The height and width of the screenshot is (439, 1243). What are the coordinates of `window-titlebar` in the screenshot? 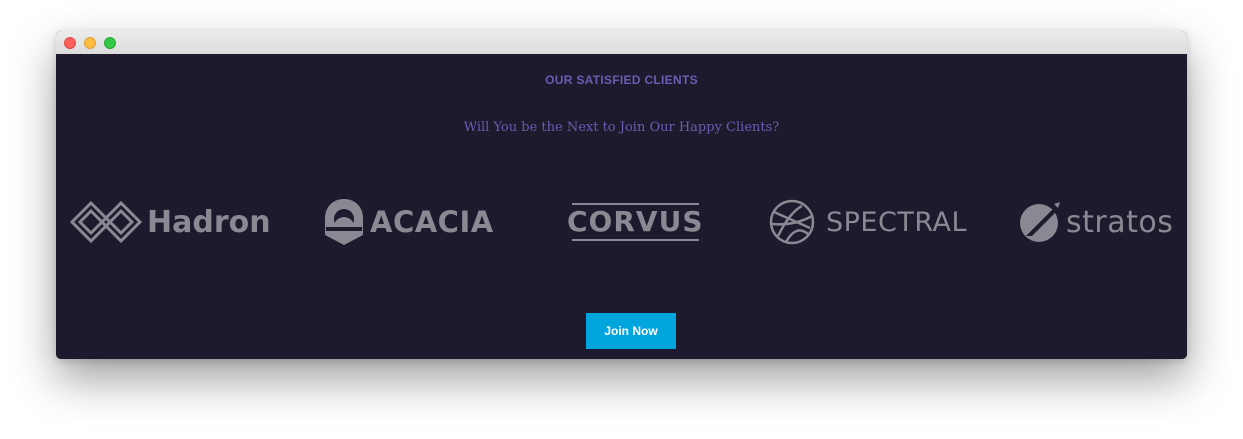 It's located at (621, 43).